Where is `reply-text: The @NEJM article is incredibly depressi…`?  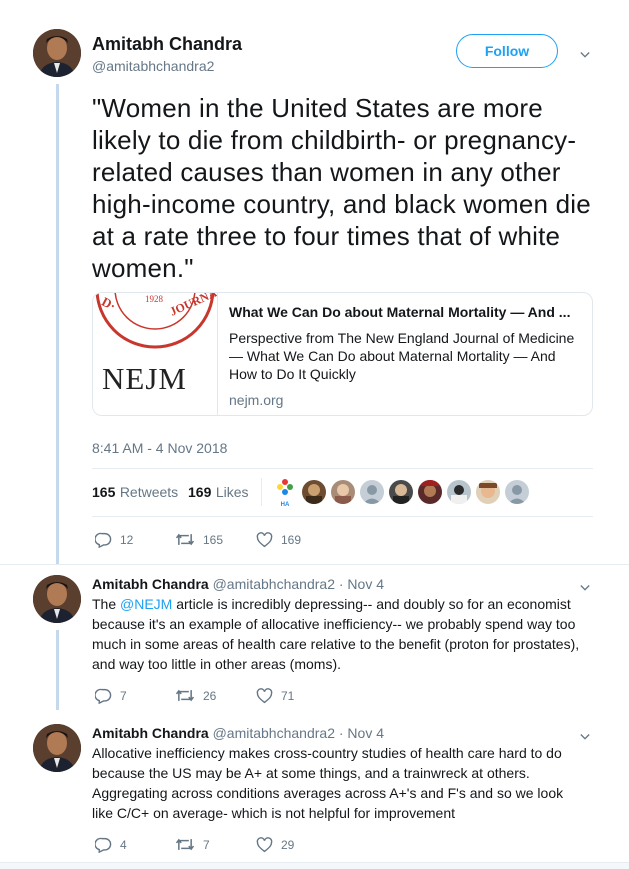 reply-text: The @NEJM article is incredibly depressi… is located at coordinates (344, 634).